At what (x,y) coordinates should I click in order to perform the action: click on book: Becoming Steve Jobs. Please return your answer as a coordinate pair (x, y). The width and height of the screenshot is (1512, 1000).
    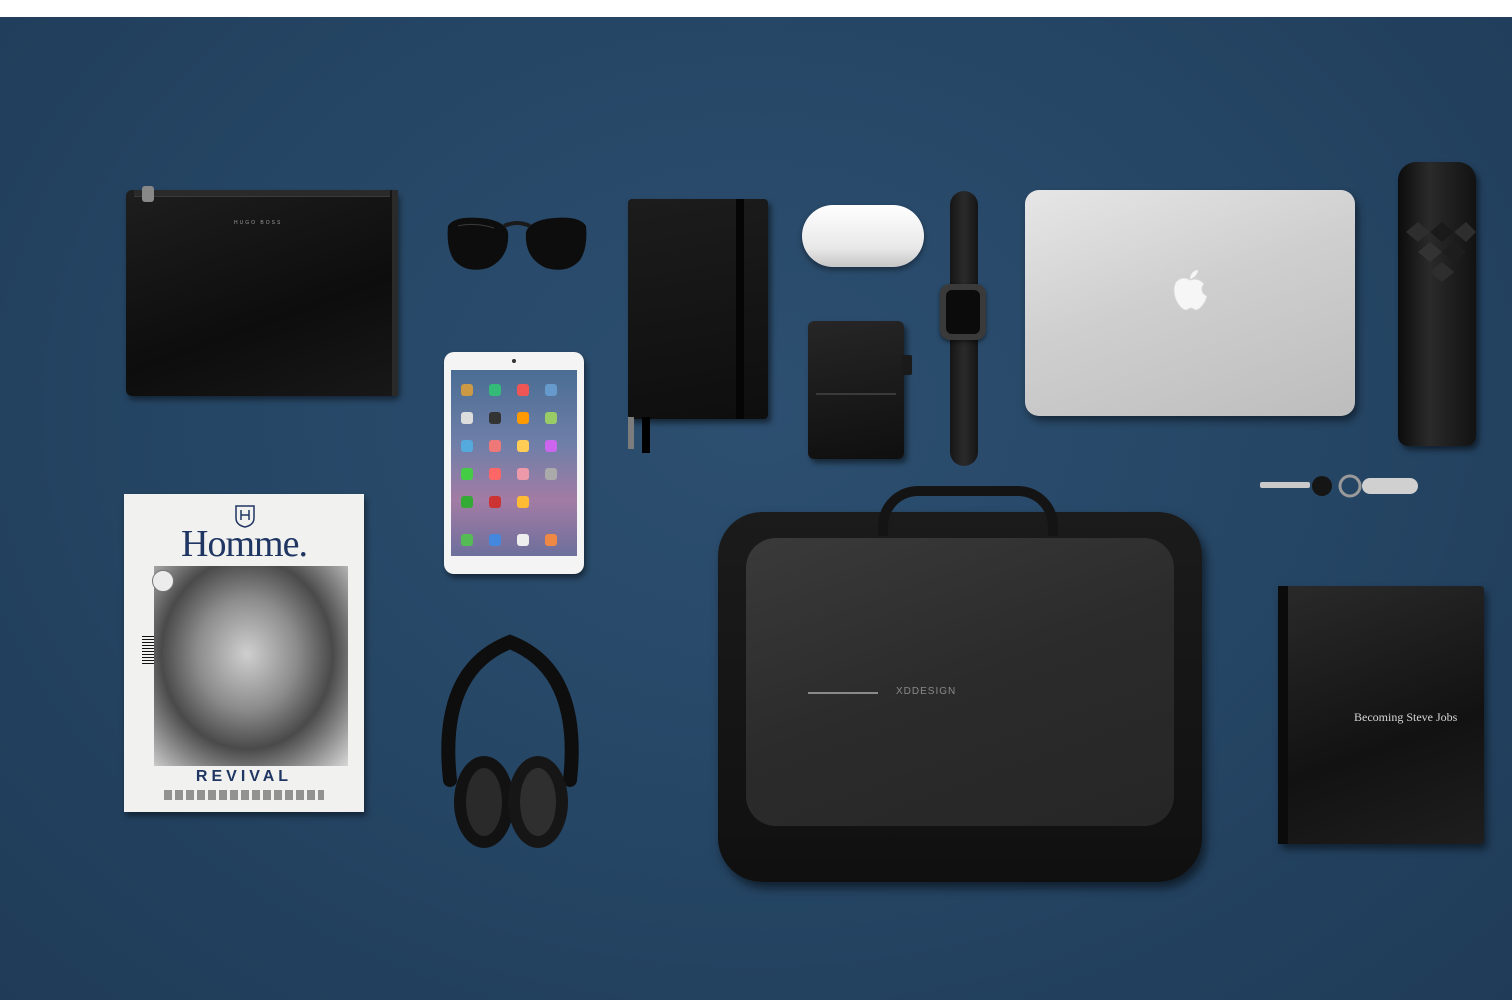
    Looking at the image, I should click on (1381, 715).